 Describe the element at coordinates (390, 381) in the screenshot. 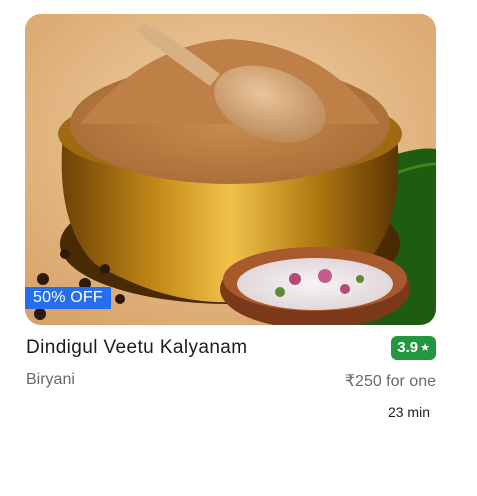

I see `price-for-one: ₹250 for one` at that location.